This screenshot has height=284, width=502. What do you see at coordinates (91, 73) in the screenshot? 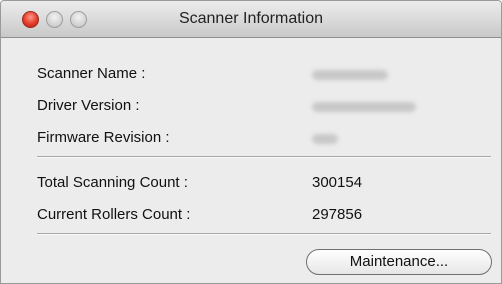
I see `scanner-name-label: Scanner Name :` at bounding box center [91, 73].